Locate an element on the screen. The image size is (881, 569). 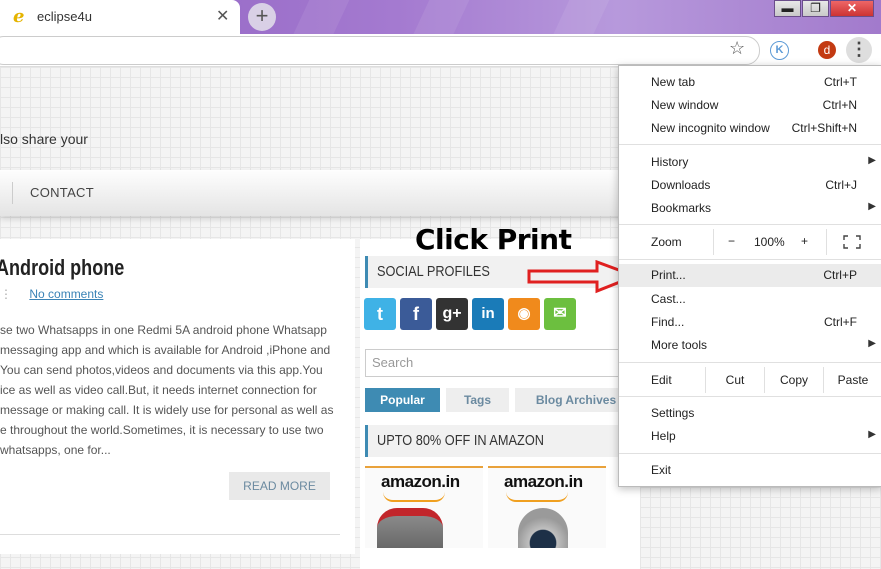
extension-icon: K is located at coordinates (779, 50).